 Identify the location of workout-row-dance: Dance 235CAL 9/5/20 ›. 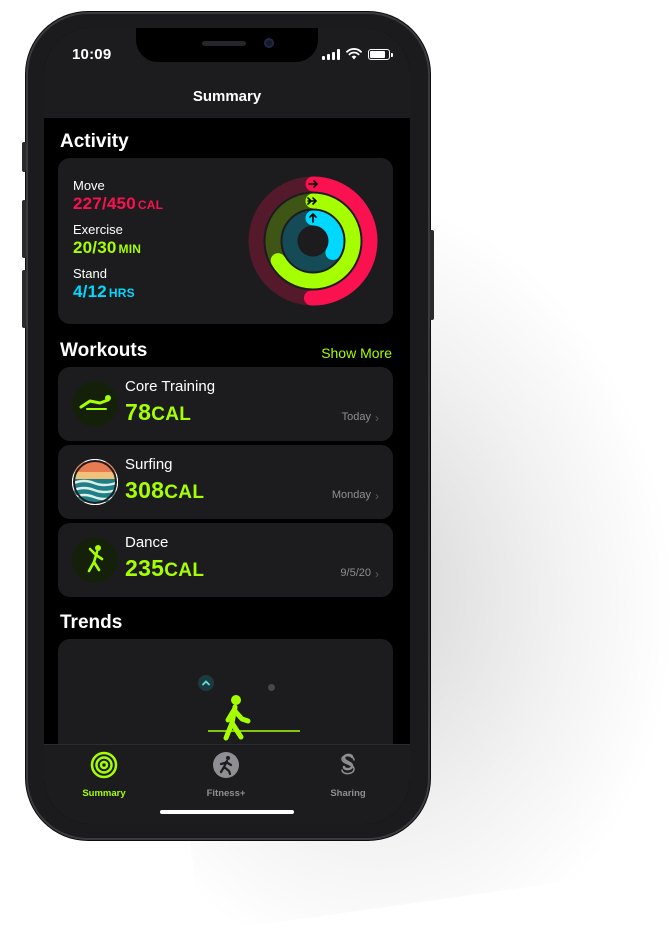
(225, 560).